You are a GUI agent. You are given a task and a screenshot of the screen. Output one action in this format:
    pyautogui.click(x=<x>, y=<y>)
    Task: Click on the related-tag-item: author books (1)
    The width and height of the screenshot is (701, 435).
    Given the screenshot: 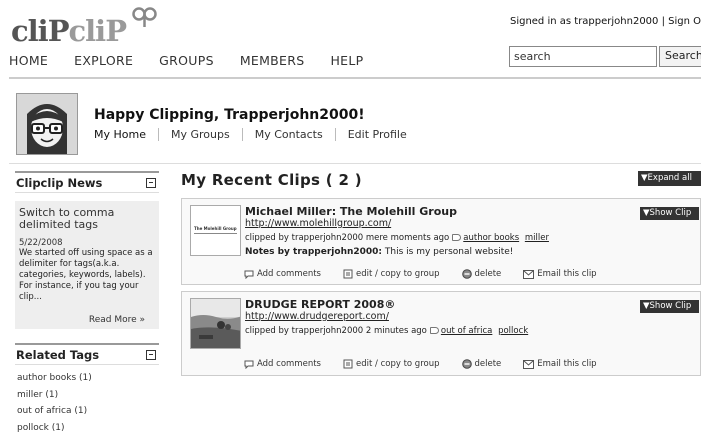 What is the action you would take?
    pyautogui.click(x=88, y=379)
    